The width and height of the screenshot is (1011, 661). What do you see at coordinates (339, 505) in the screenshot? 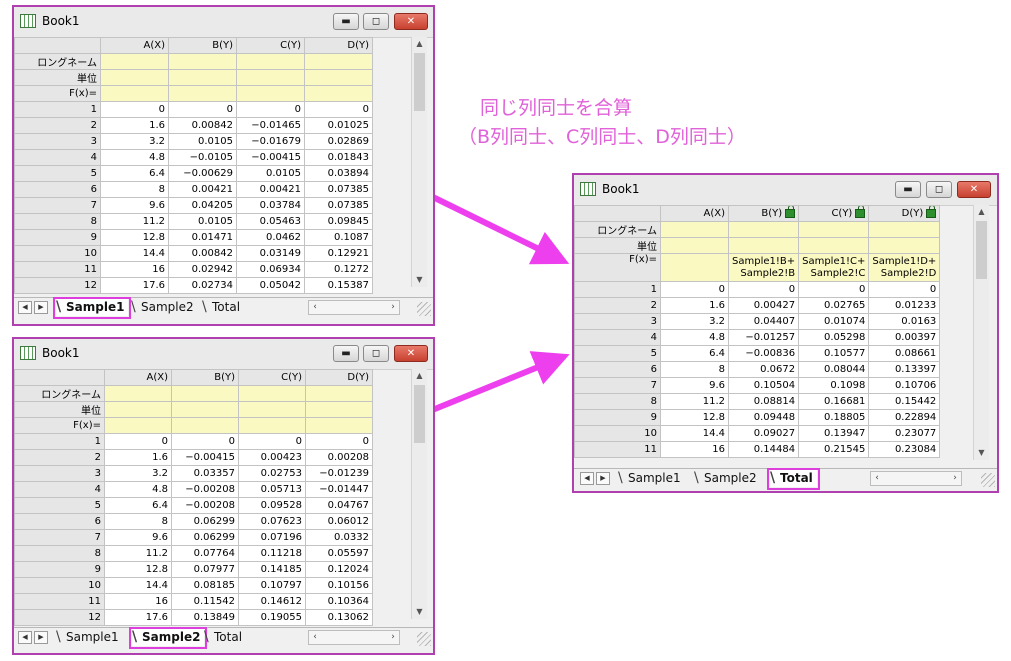
I see `data-cell: 0.04767` at bounding box center [339, 505].